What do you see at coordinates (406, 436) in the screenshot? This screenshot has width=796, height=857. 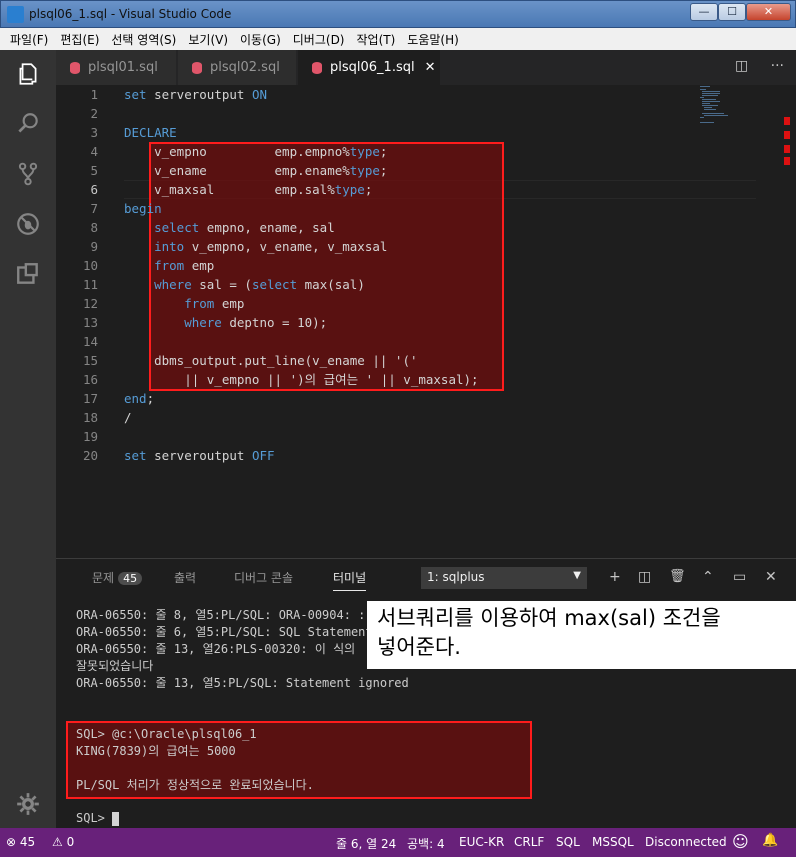 I see `code-line: 19` at bounding box center [406, 436].